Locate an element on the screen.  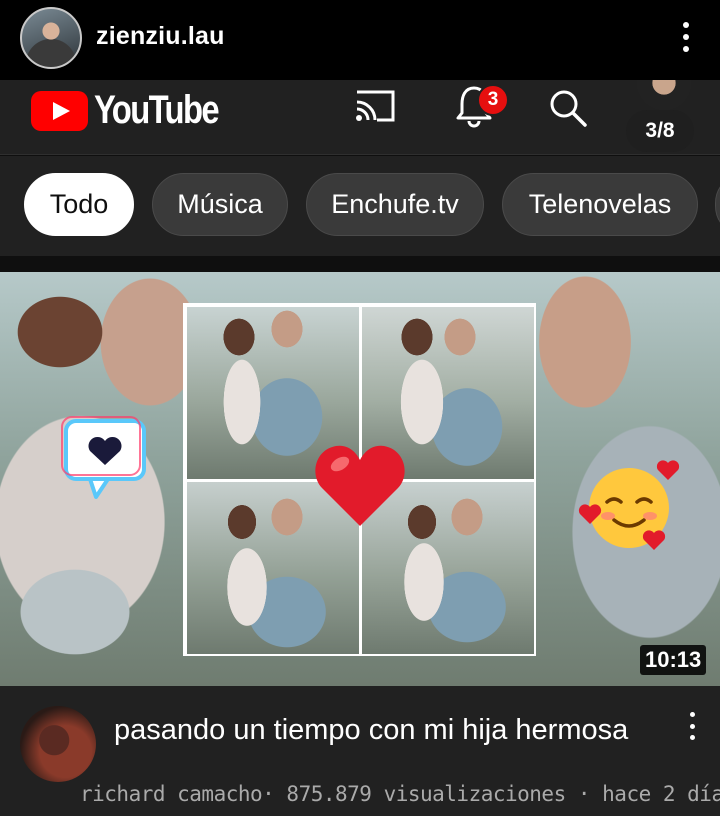
chip-telenovelas: Telenovelas is located at coordinates (600, 204).